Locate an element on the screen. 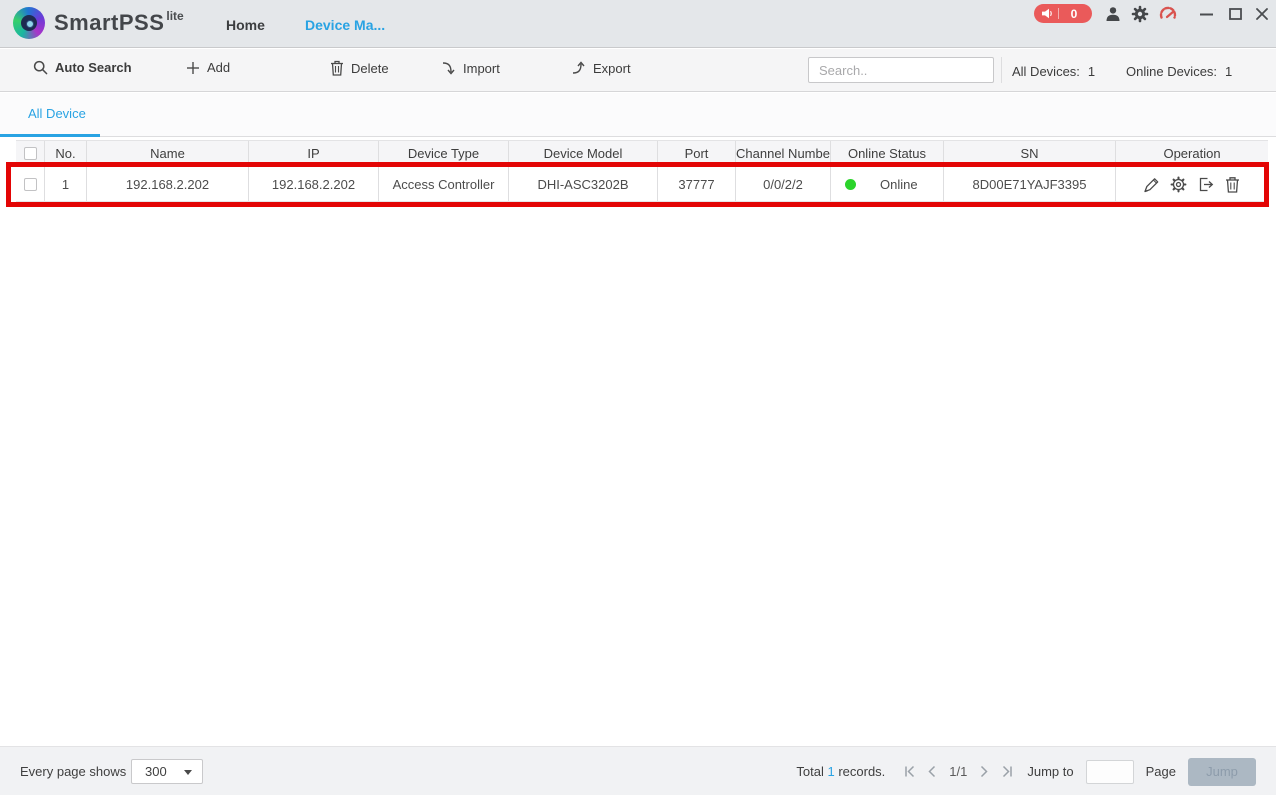 This screenshot has width=1276, height=795. cell-online-status: Online is located at coordinates (886, 184).